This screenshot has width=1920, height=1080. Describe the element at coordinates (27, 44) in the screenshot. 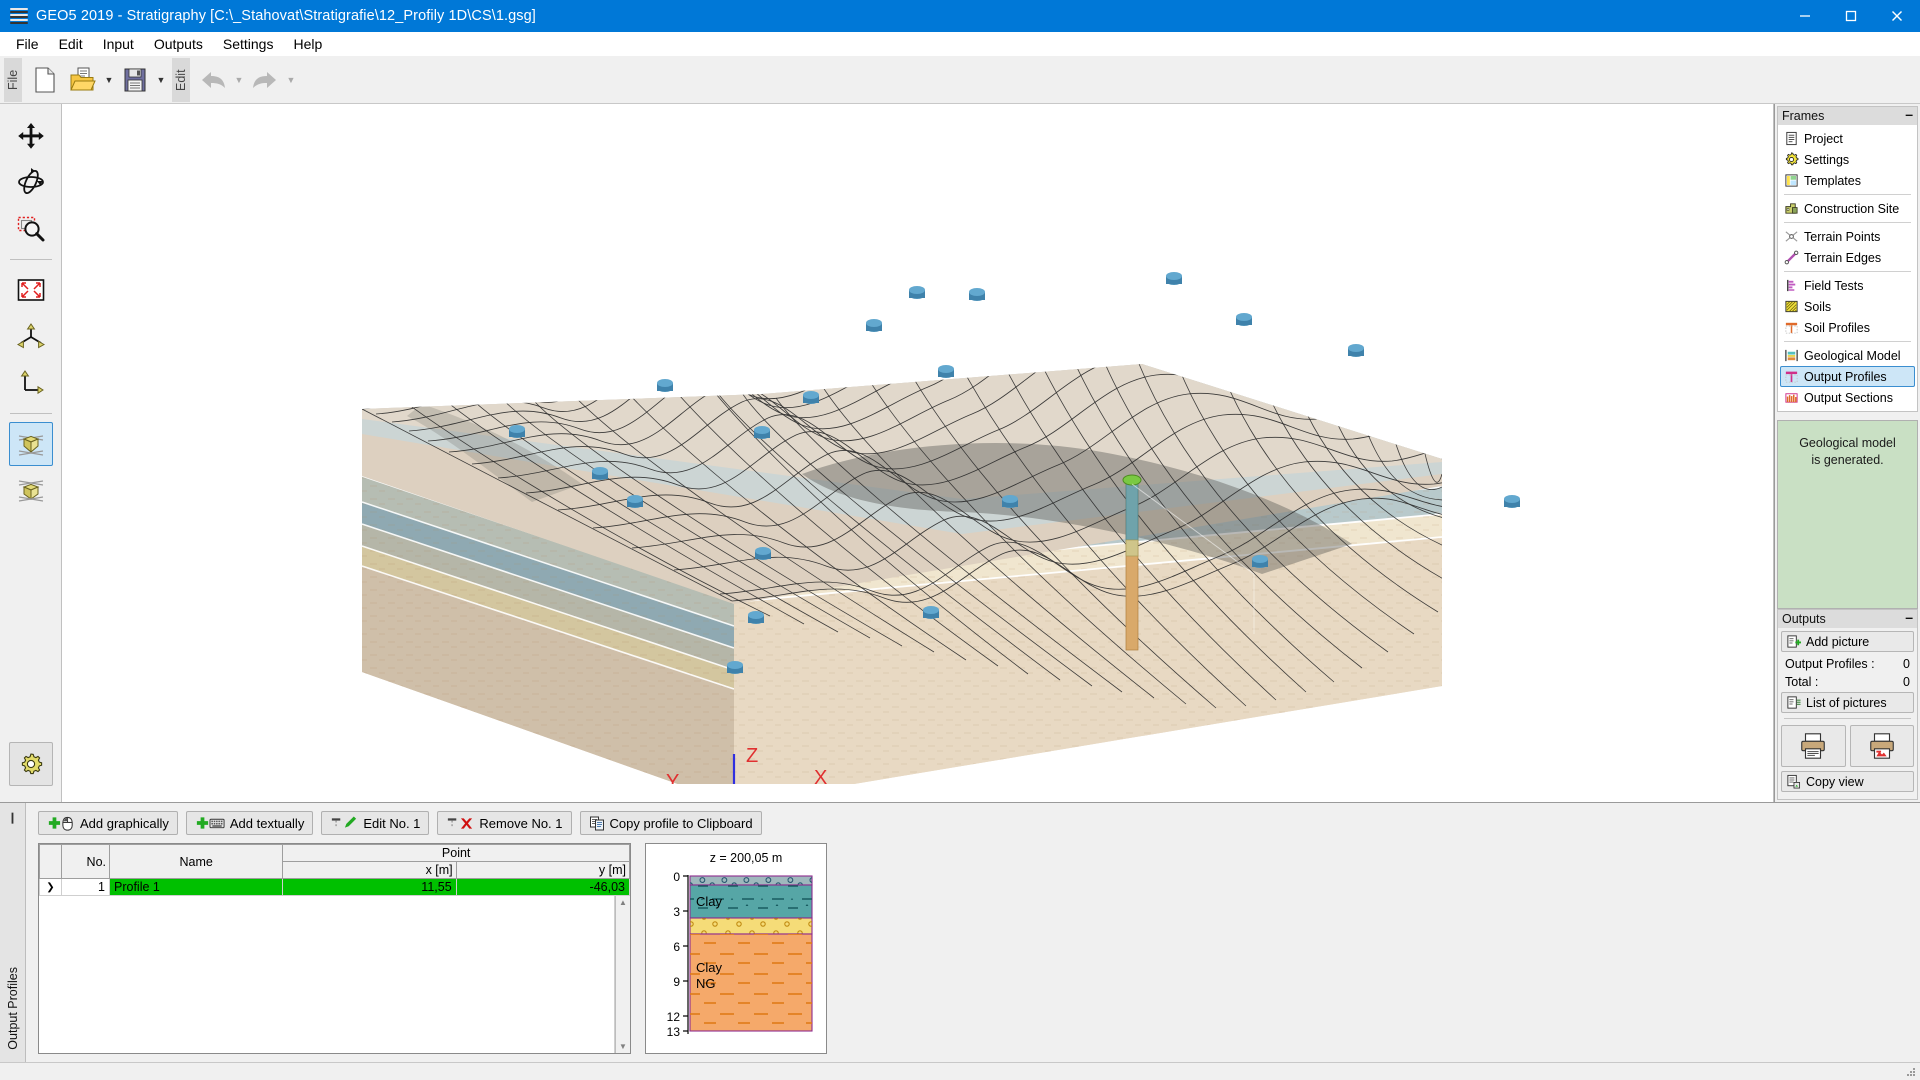

I see `menu-file: File` at that location.